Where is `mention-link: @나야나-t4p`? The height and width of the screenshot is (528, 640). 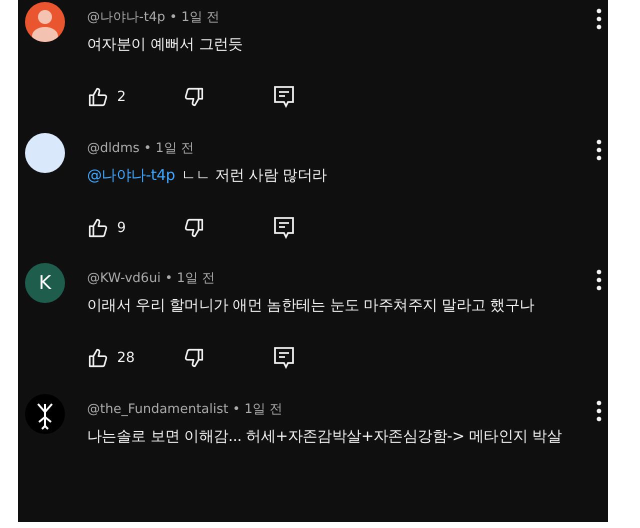
mention-link: @나야나-t4p is located at coordinates (131, 175).